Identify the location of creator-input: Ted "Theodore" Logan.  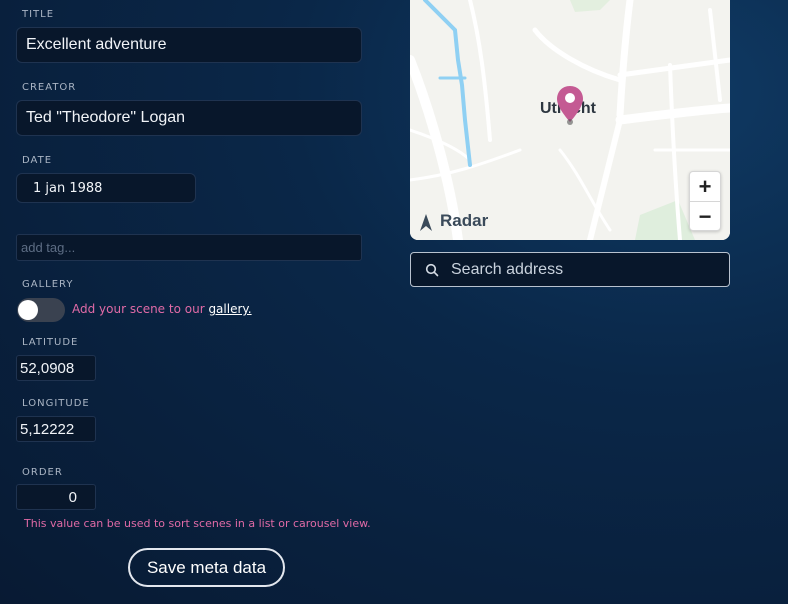
(189, 118).